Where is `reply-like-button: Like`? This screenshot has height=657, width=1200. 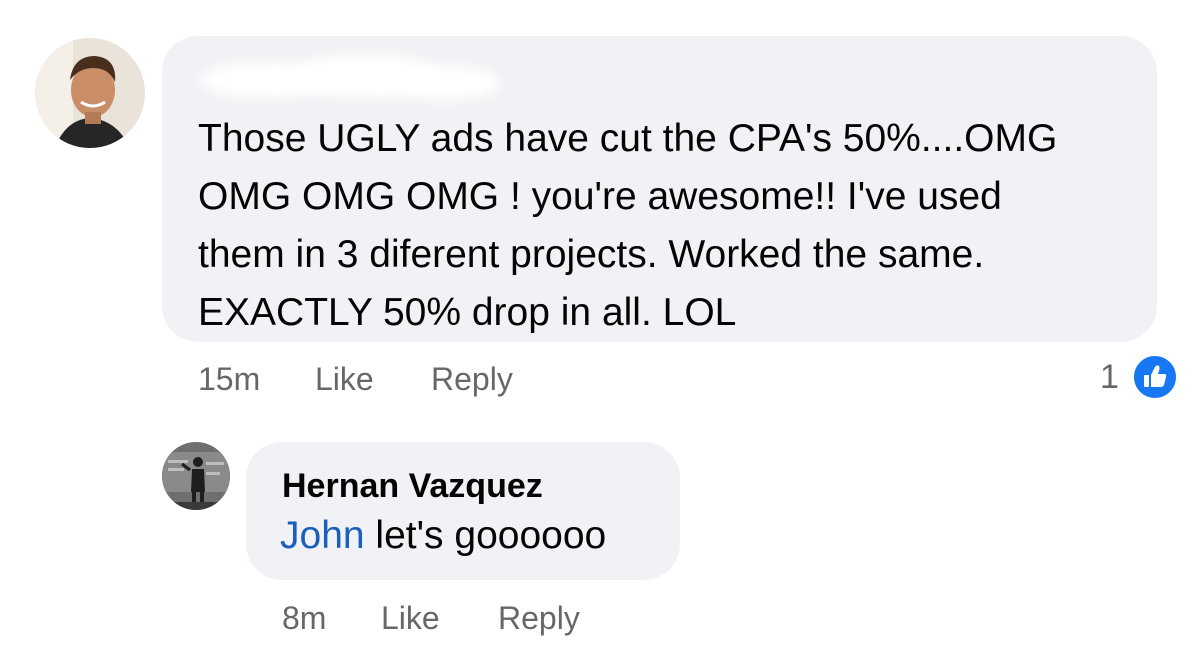 reply-like-button: Like is located at coordinates (410, 618).